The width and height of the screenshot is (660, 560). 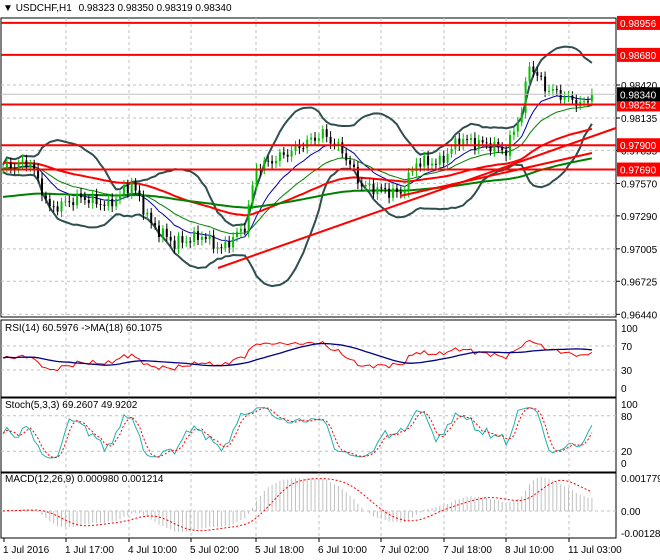 What do you see at coordinates (624, 389) in the screenshot?
I see `rsi-axis-label: 0` at bounding box center [624, 389].